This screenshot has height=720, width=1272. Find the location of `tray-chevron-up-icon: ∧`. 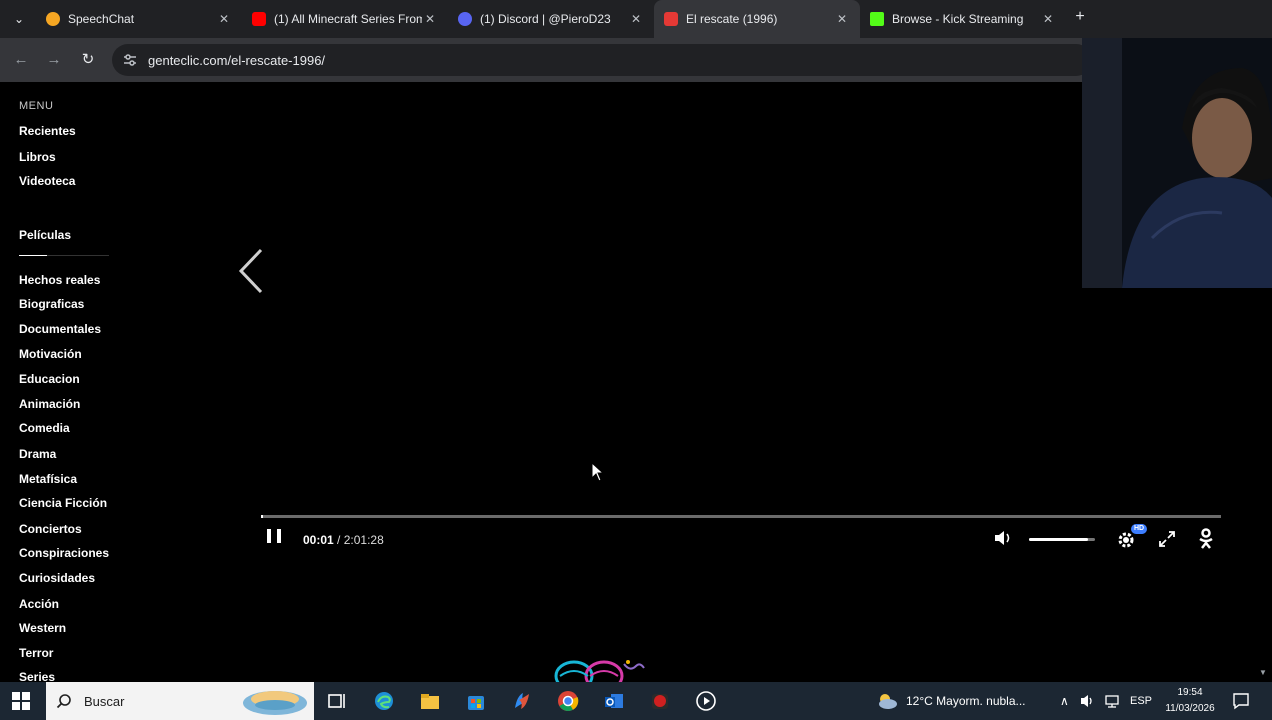

tray-chevron-up-icon: ∧ is located at coordinates (1064, 701).